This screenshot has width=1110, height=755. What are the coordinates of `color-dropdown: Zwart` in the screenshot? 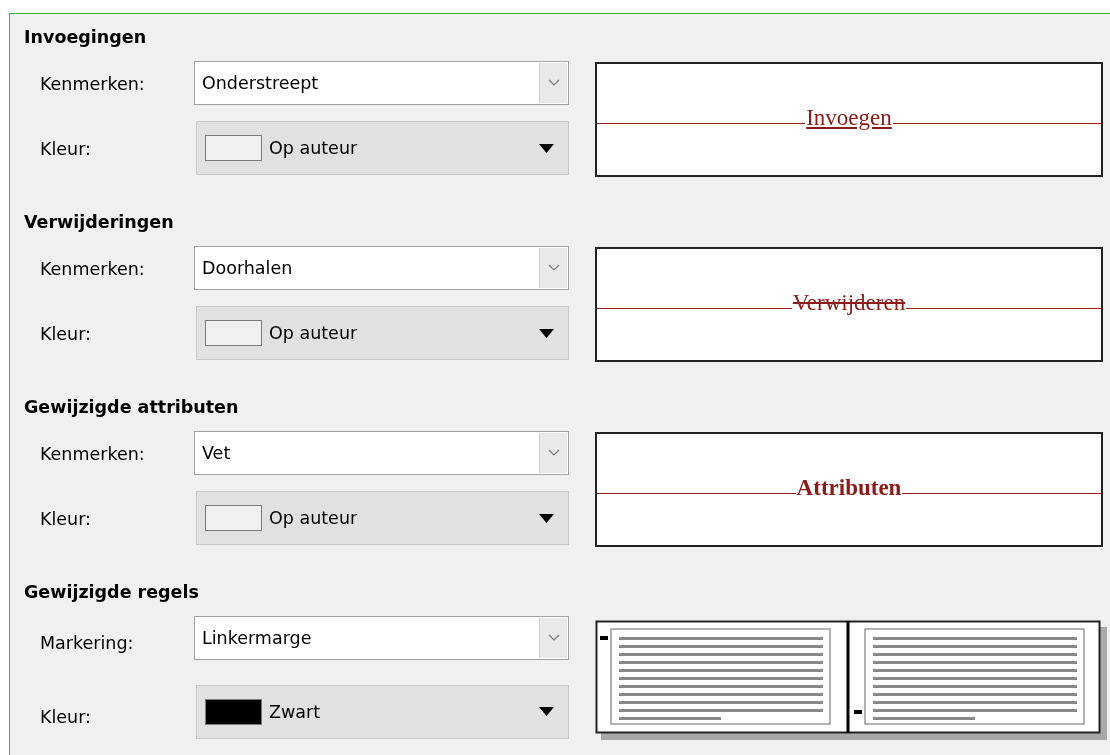 It's located at (382, 711).